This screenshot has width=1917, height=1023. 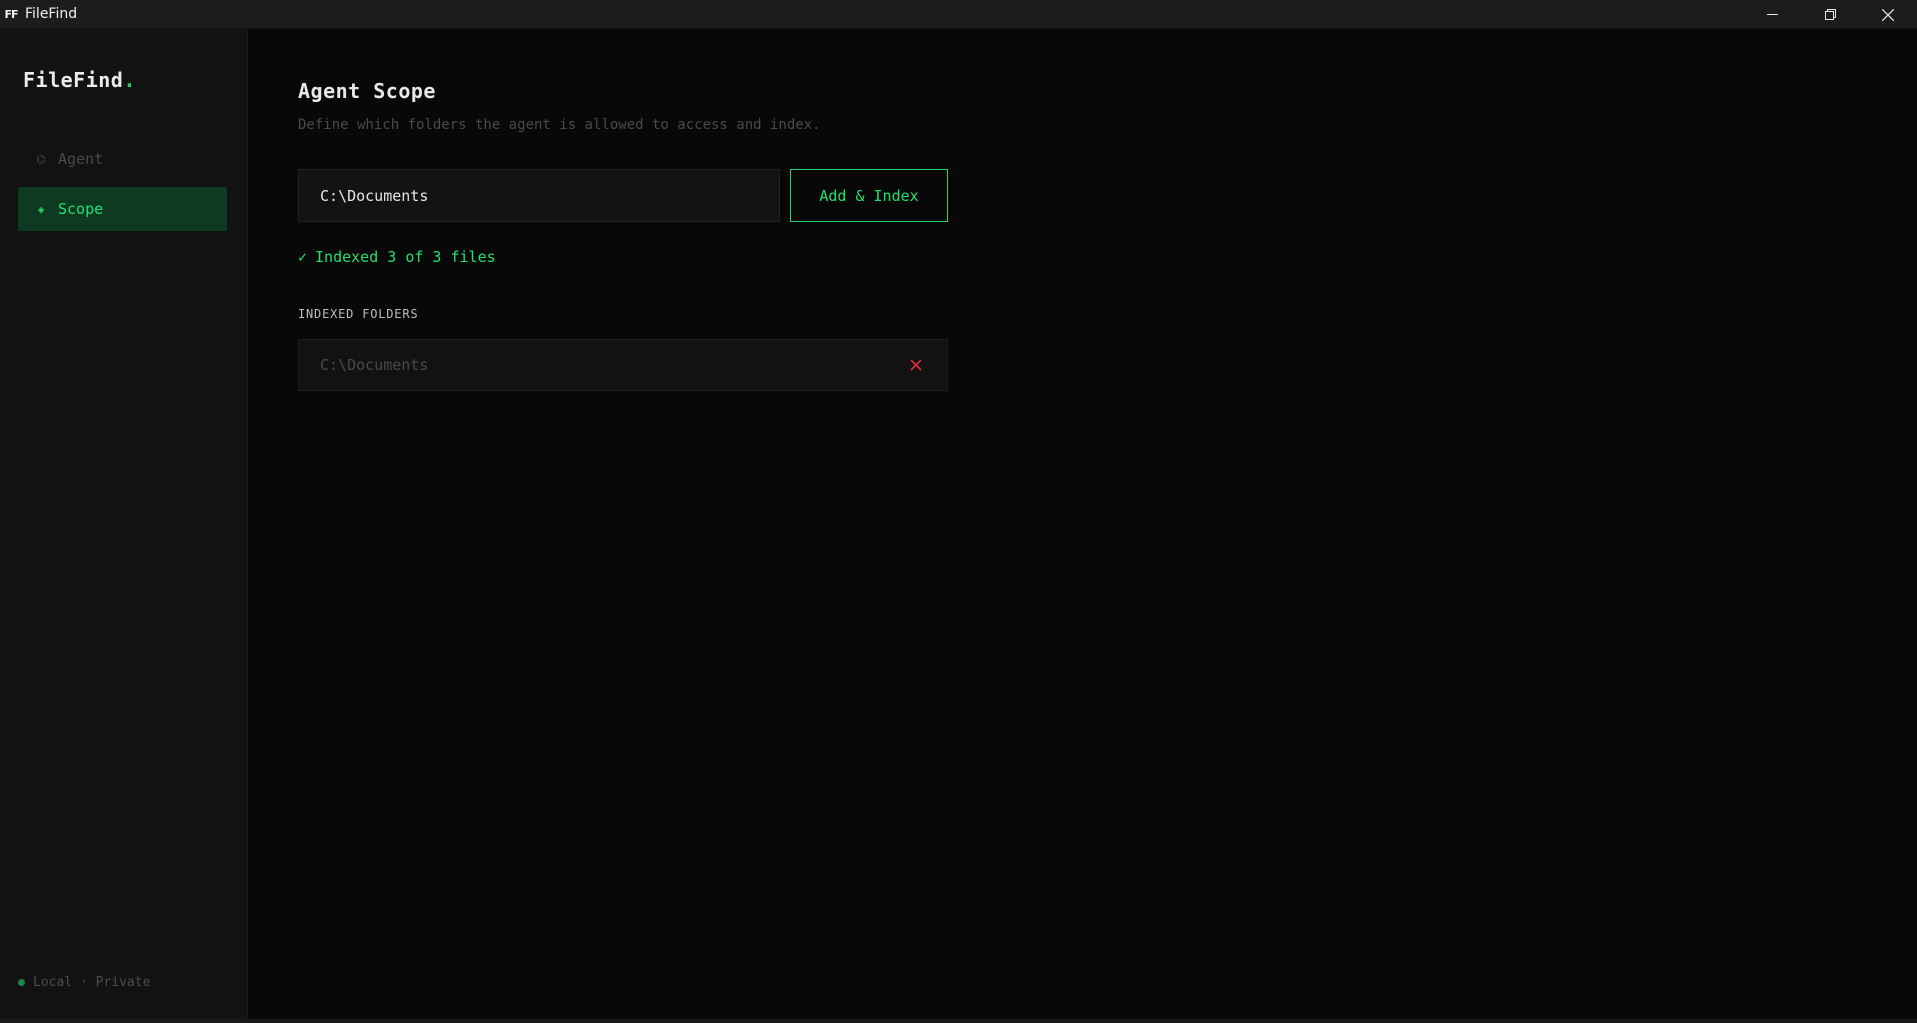 I want to click on folder-path: C:\Documents, so click(x=374, y=365).